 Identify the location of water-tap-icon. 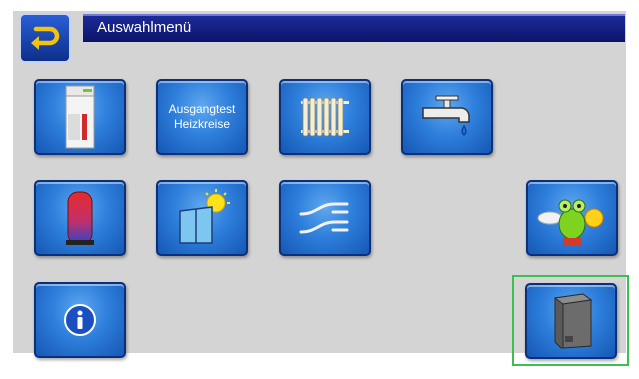
(446, 115).